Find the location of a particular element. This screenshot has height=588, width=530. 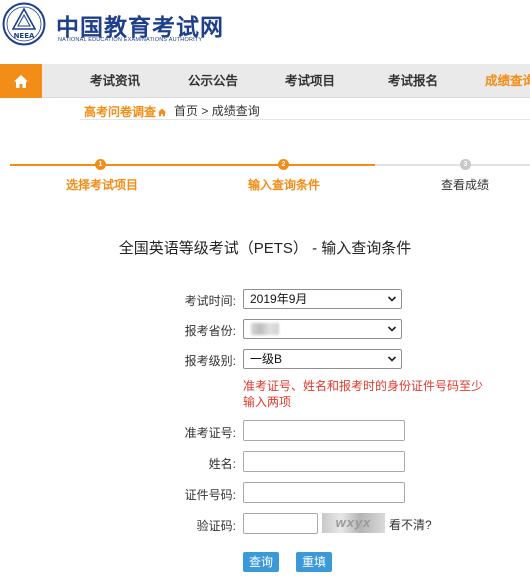

nav-item-score-query: 成绩查询 is located at coordinates (507, 81).